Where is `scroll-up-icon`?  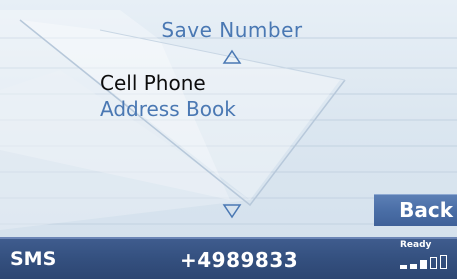 scroll-up-icon is located at coordinates (232, 57).